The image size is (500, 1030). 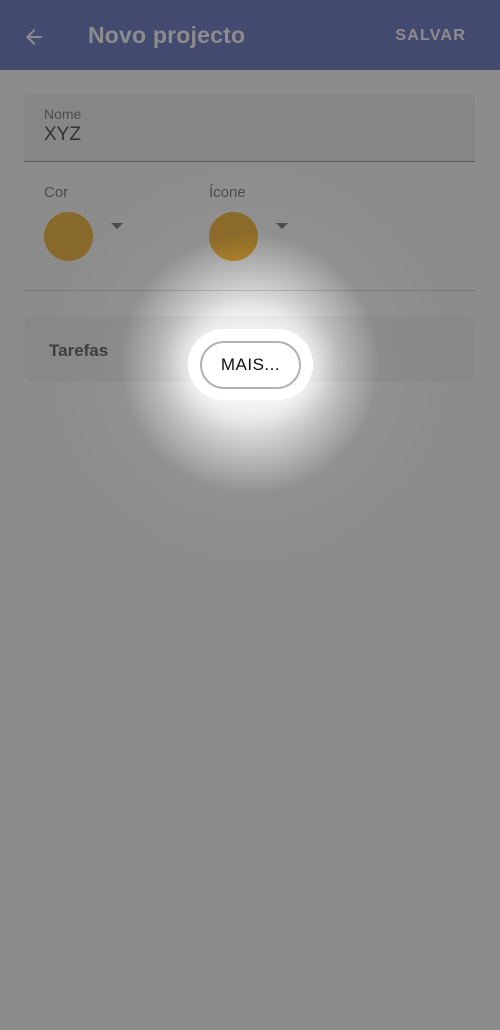 I want to click on icon-swatch, so click(x=233, y=236).